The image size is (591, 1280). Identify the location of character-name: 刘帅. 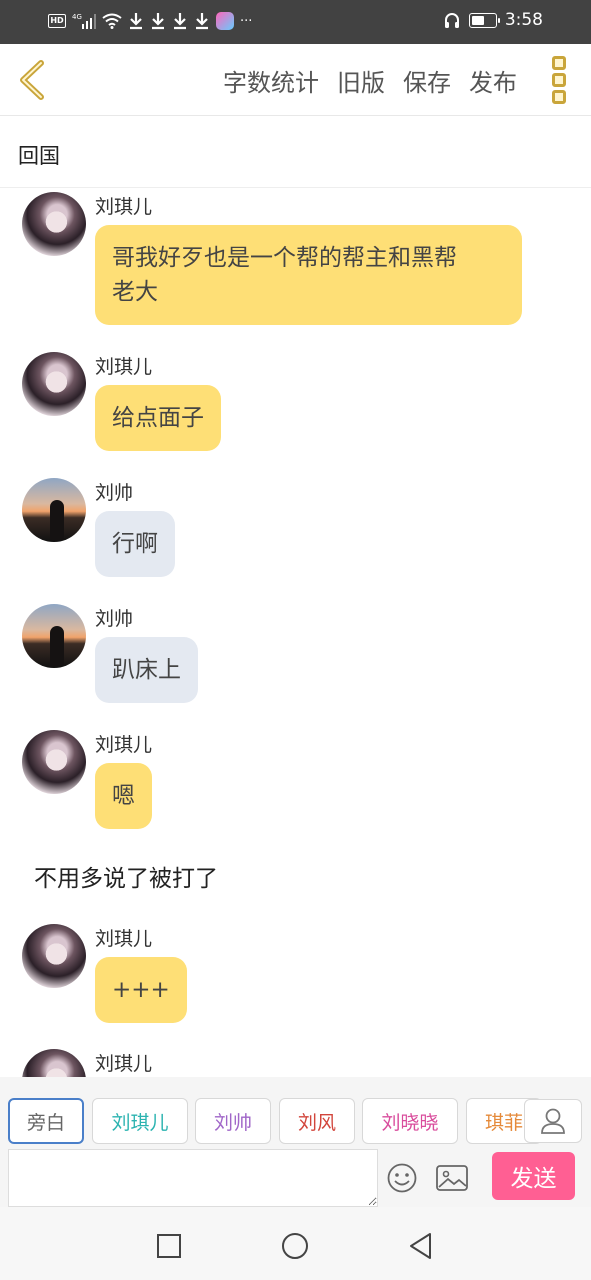
(232, 1122).